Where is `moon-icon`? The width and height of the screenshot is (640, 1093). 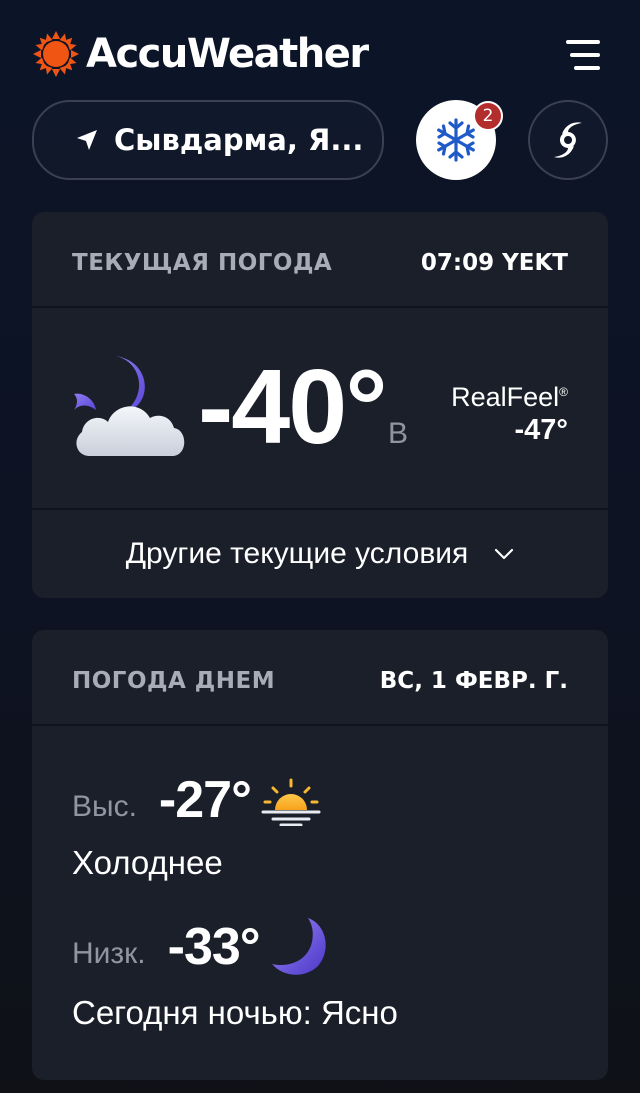 moon-icon is located at coordinates (298, 946).